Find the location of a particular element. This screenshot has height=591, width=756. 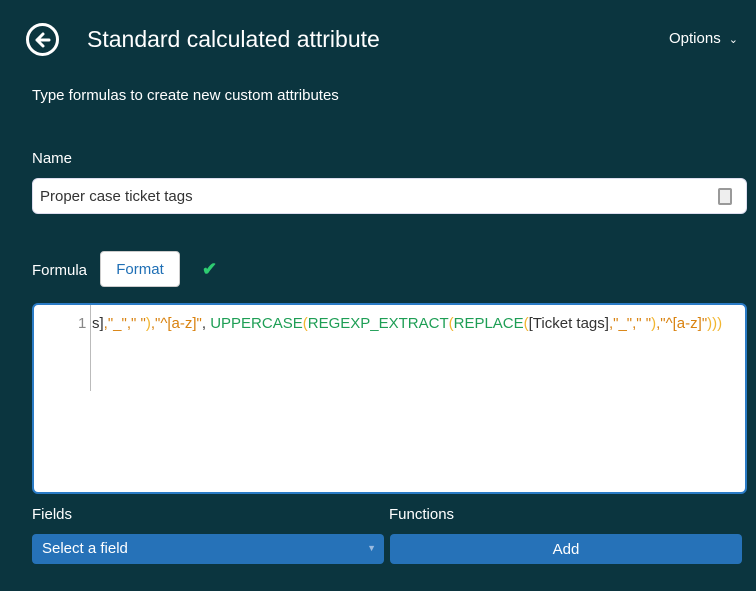

functions-label: Functions is located at coordinates (422, 514).